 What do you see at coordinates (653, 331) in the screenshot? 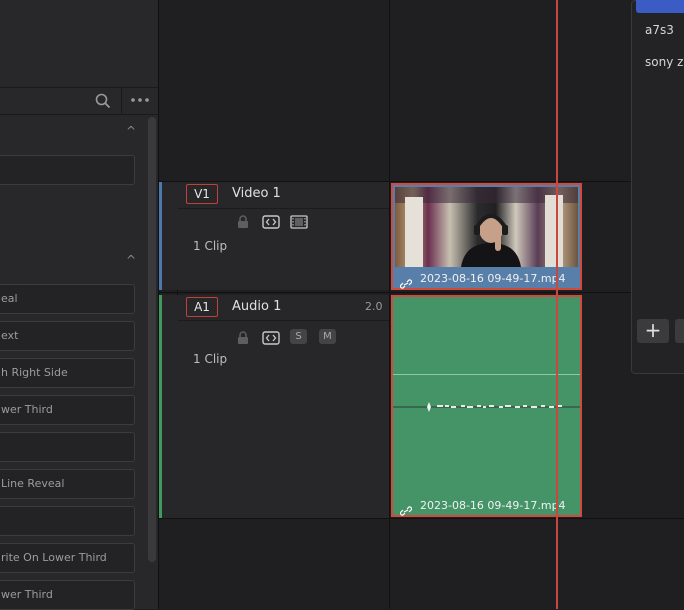
I see `add-bin-button: +` at bounding box center [653, 331].